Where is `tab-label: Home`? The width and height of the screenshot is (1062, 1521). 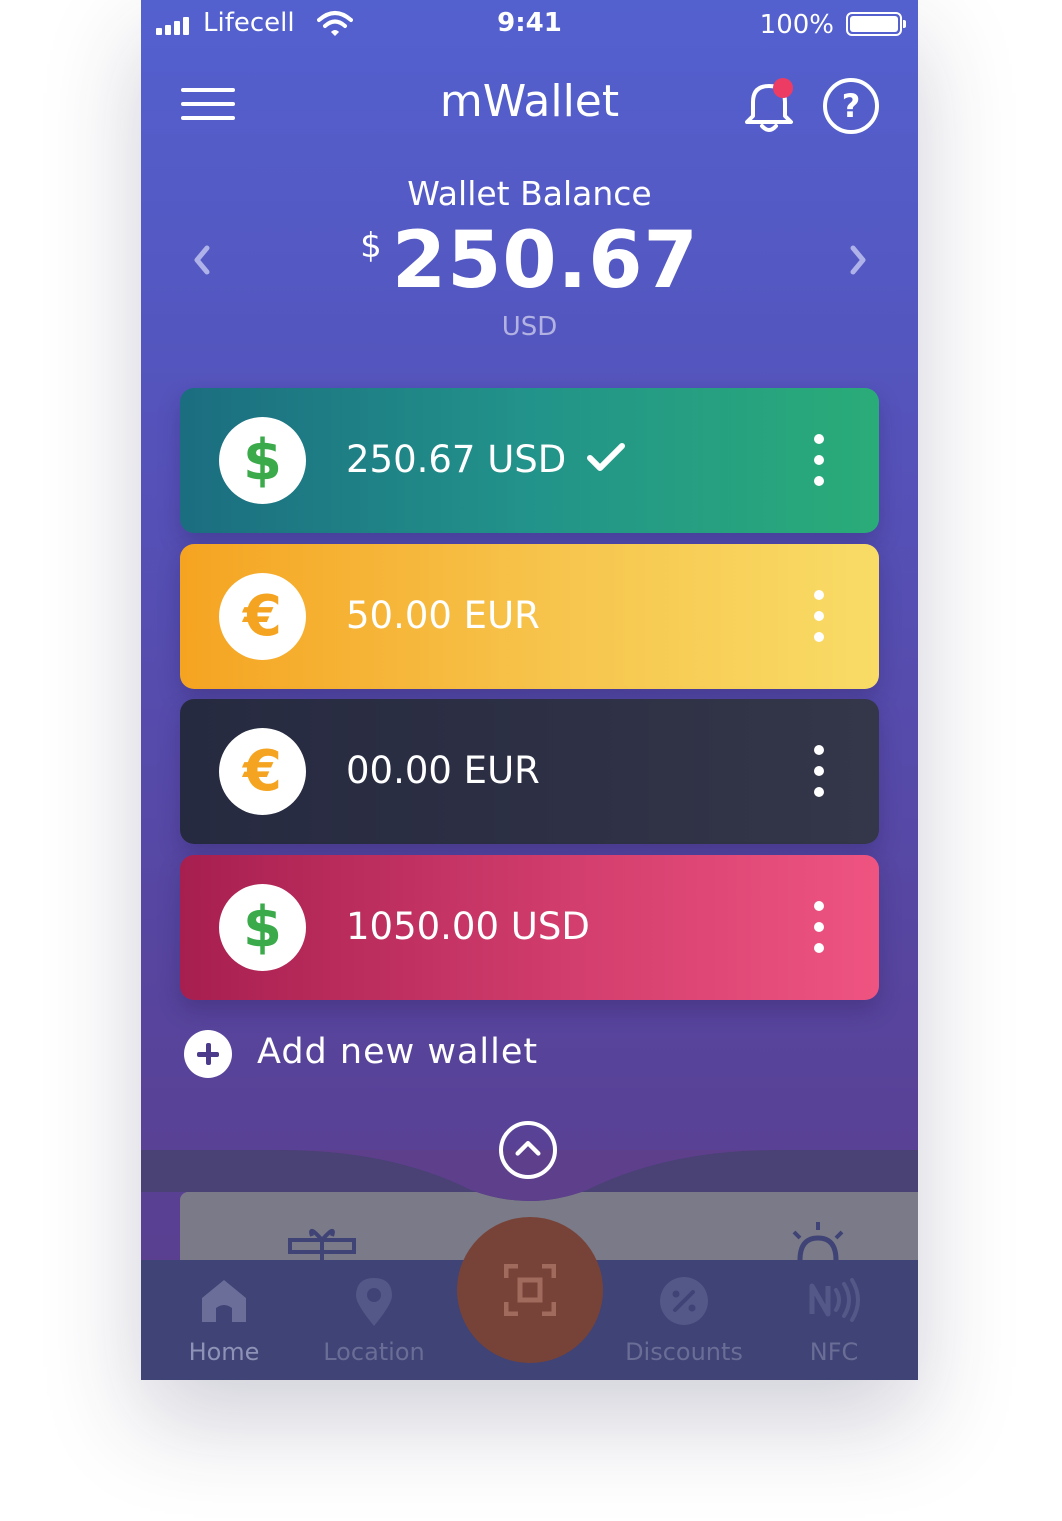 tab-label: Home is located at coordinates (224, 1352).